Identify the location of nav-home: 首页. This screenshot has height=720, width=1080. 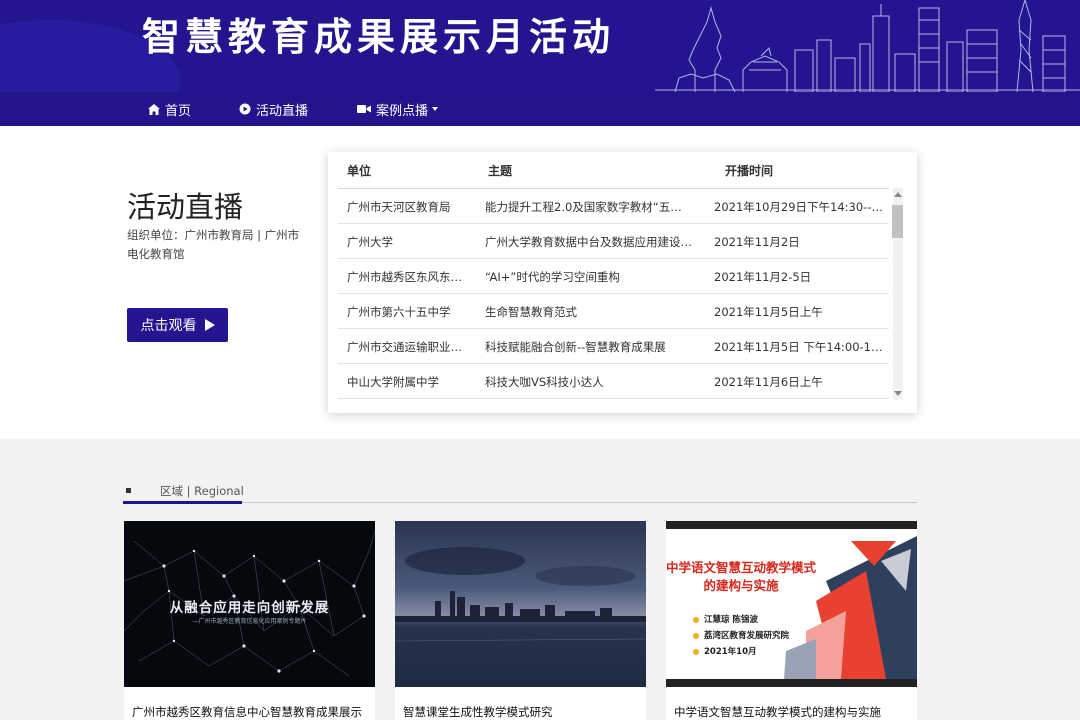
(169, 109).